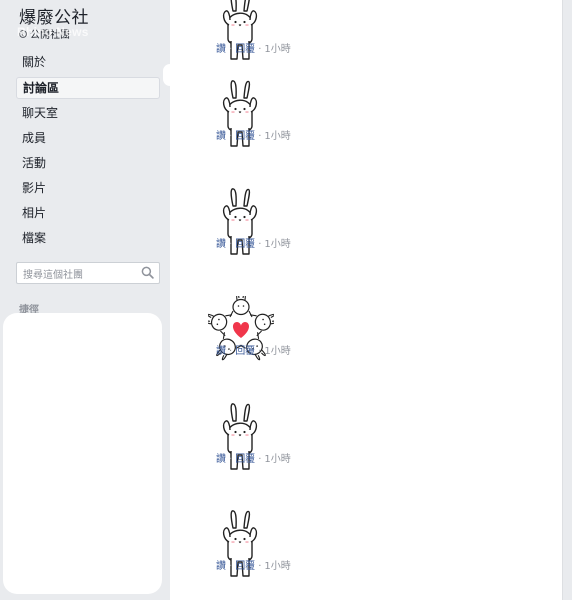 The width and height of the screenshot is (572, 600). Describe the element at coordinates (170, 75) in the screenshot. I see `feed-edge-notch` at that location.